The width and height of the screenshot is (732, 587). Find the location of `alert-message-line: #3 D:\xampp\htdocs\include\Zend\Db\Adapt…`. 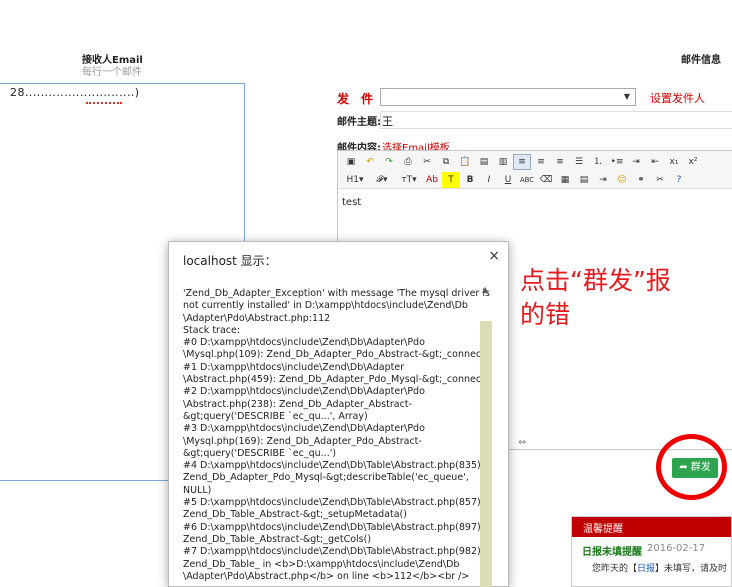

alert-message-line: #3 D:\xampp\htdocs\include\Zend\Db\Adapt… is located at coordinates (304, 429).